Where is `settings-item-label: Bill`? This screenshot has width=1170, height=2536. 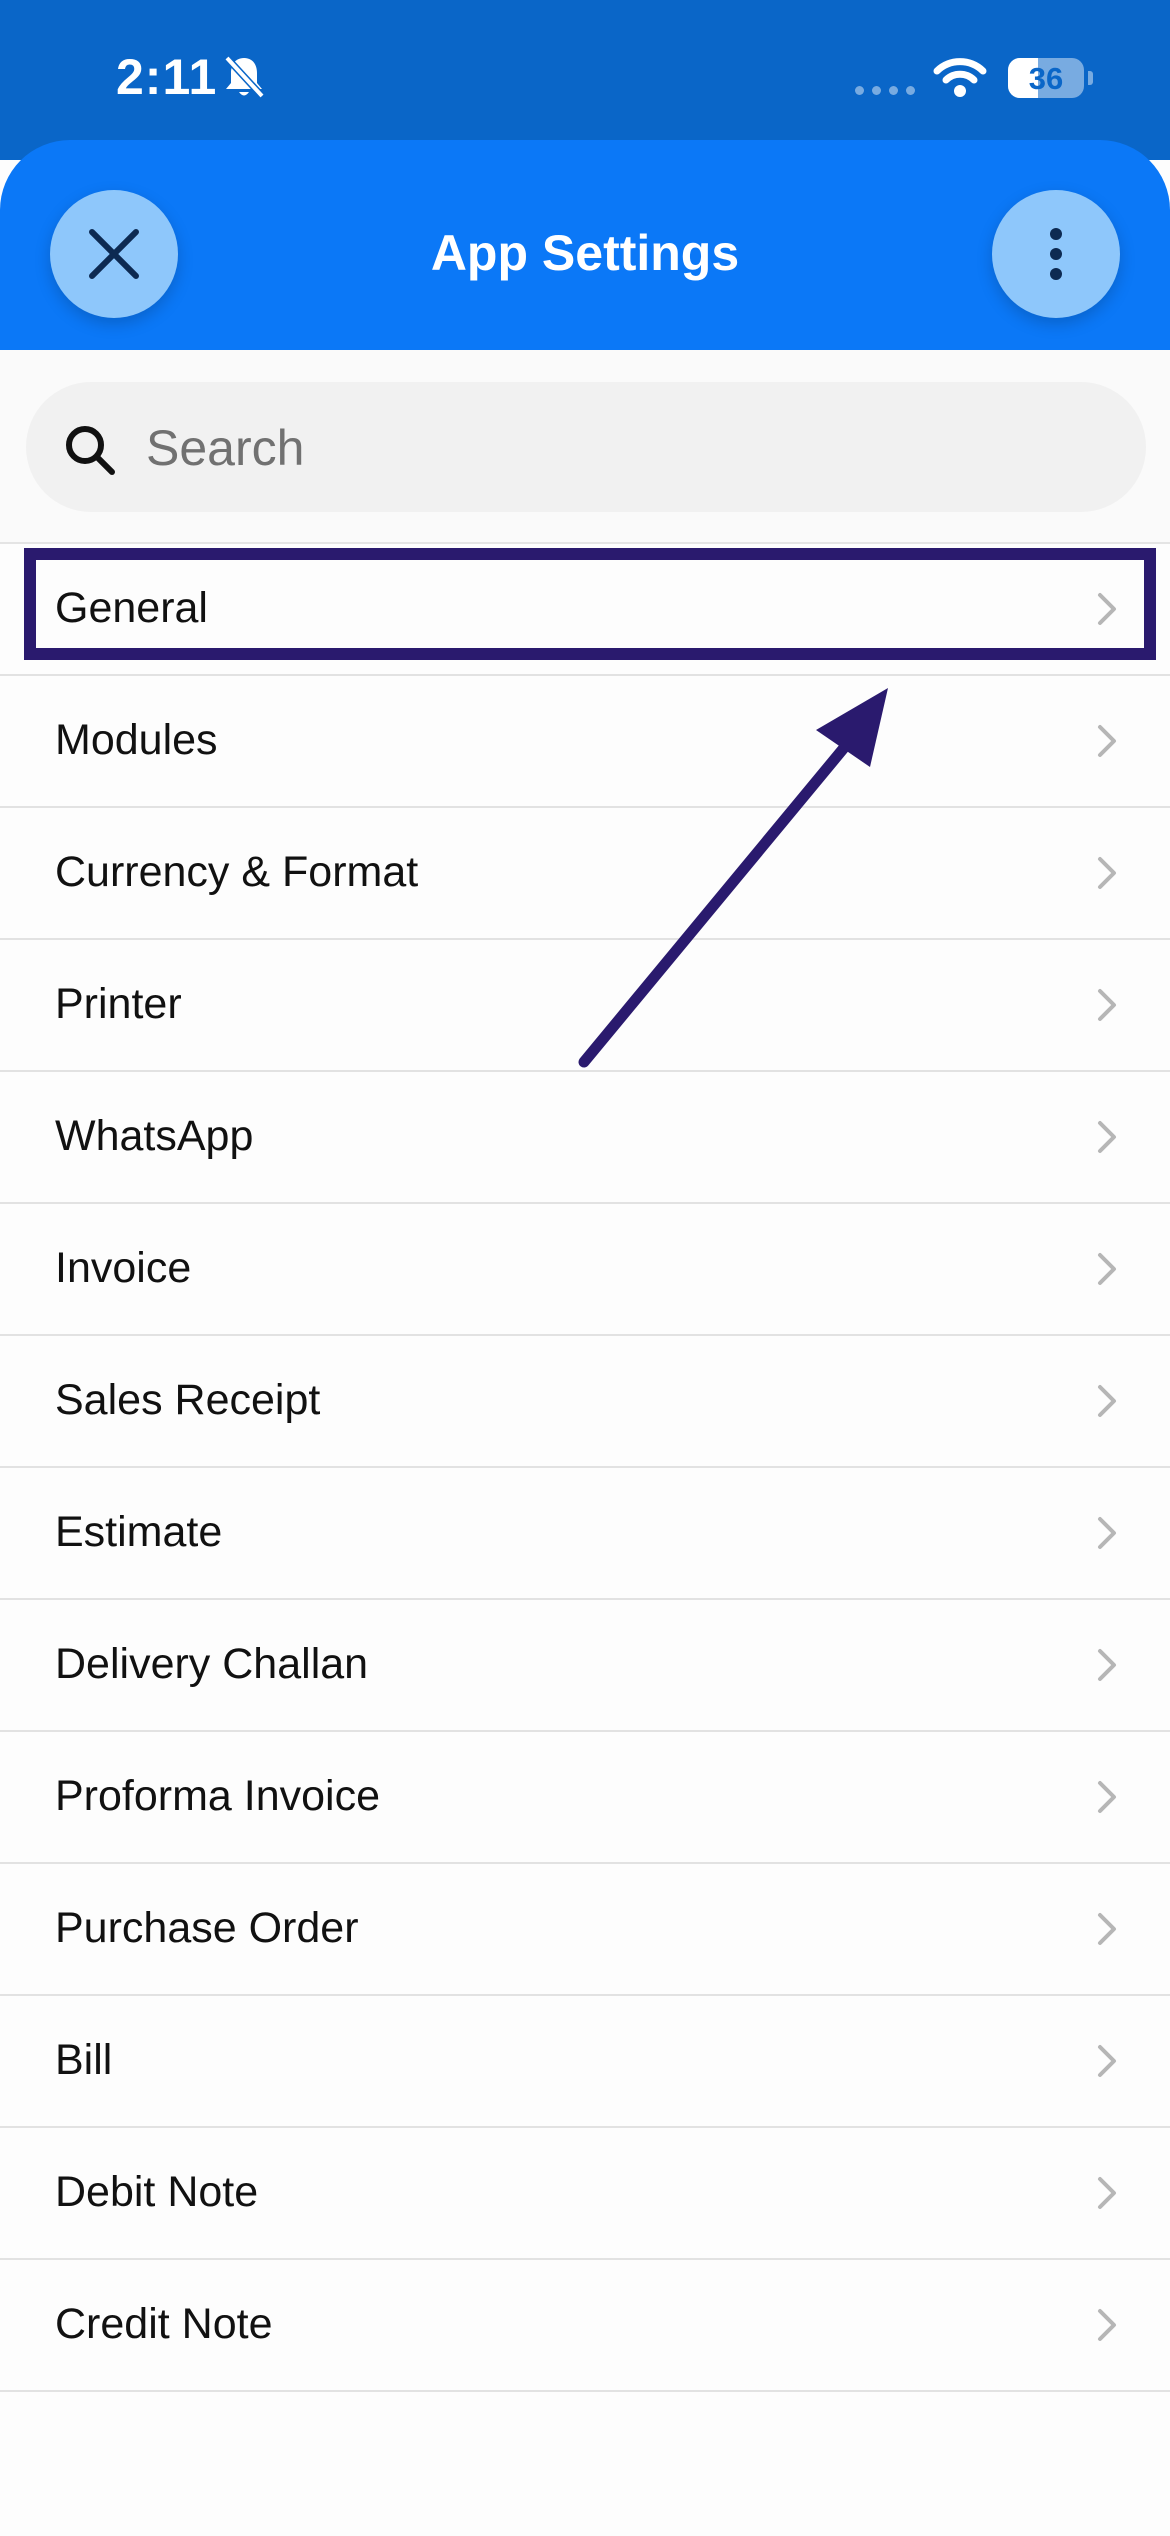 settings-item-label: Bill is located at coordinates (84, 2060).